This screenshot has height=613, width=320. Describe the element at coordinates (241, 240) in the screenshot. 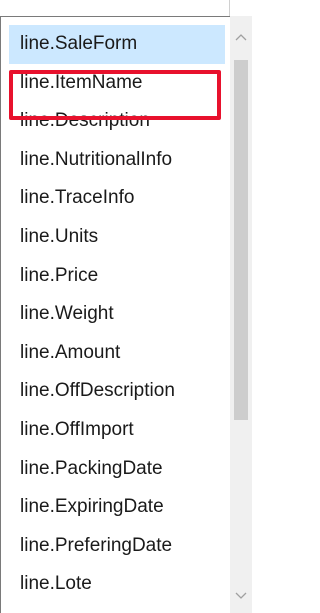

I see `scroll-thumb` at that location.